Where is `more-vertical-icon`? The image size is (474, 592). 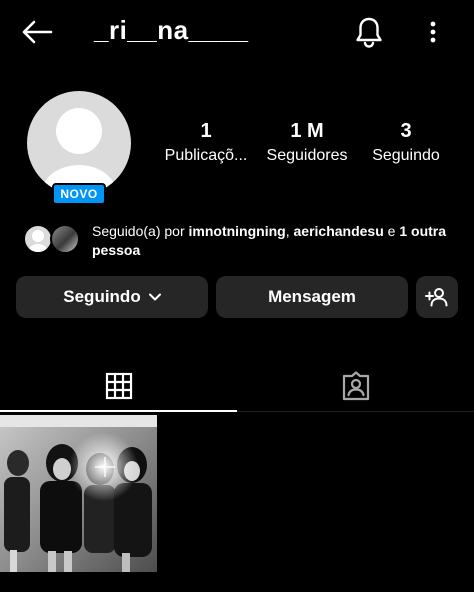
more-vertical-icon is located at coordinates (433, 32).